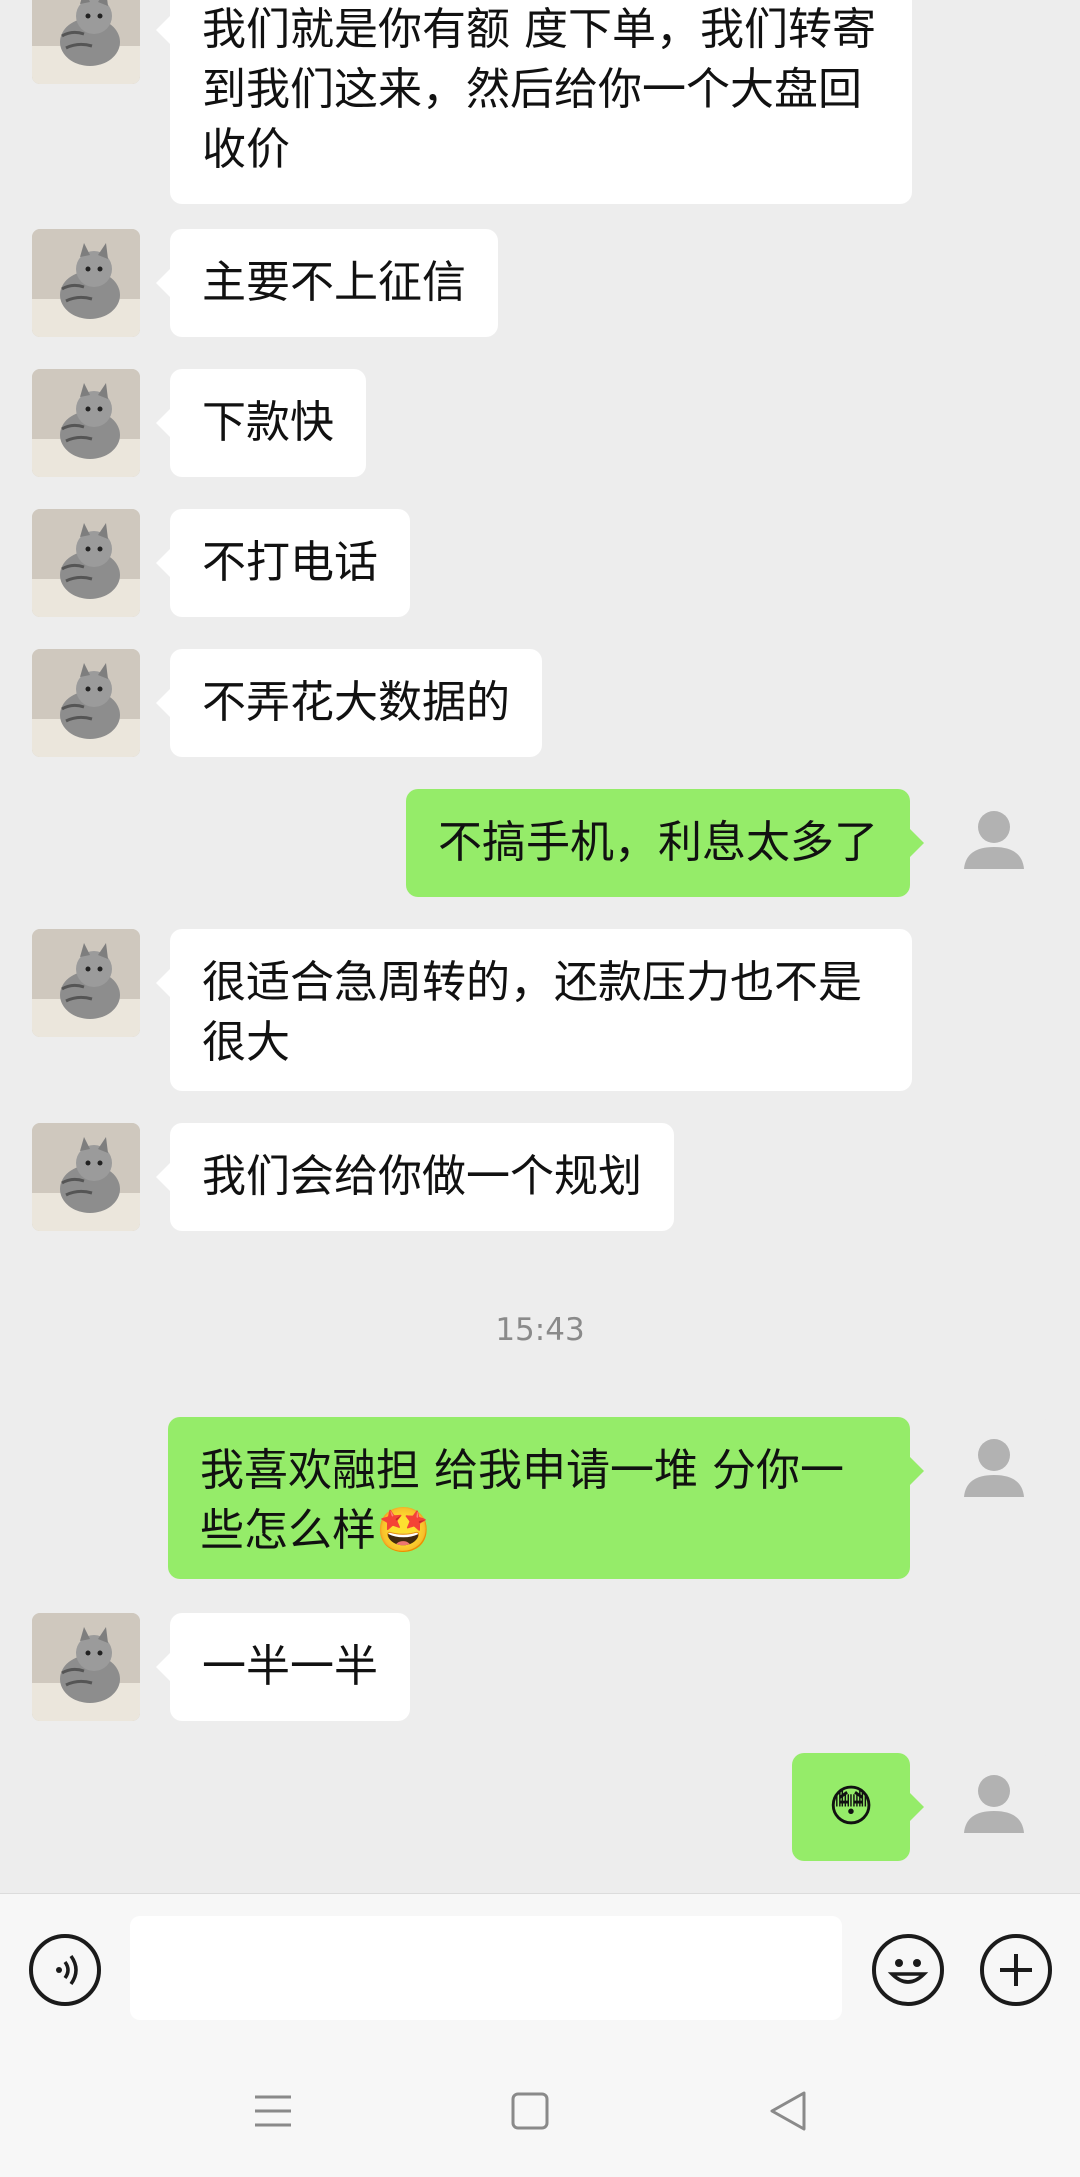 The image size is (1080, 2177). I want to click on plus-glyph, so click(1016, 1970).